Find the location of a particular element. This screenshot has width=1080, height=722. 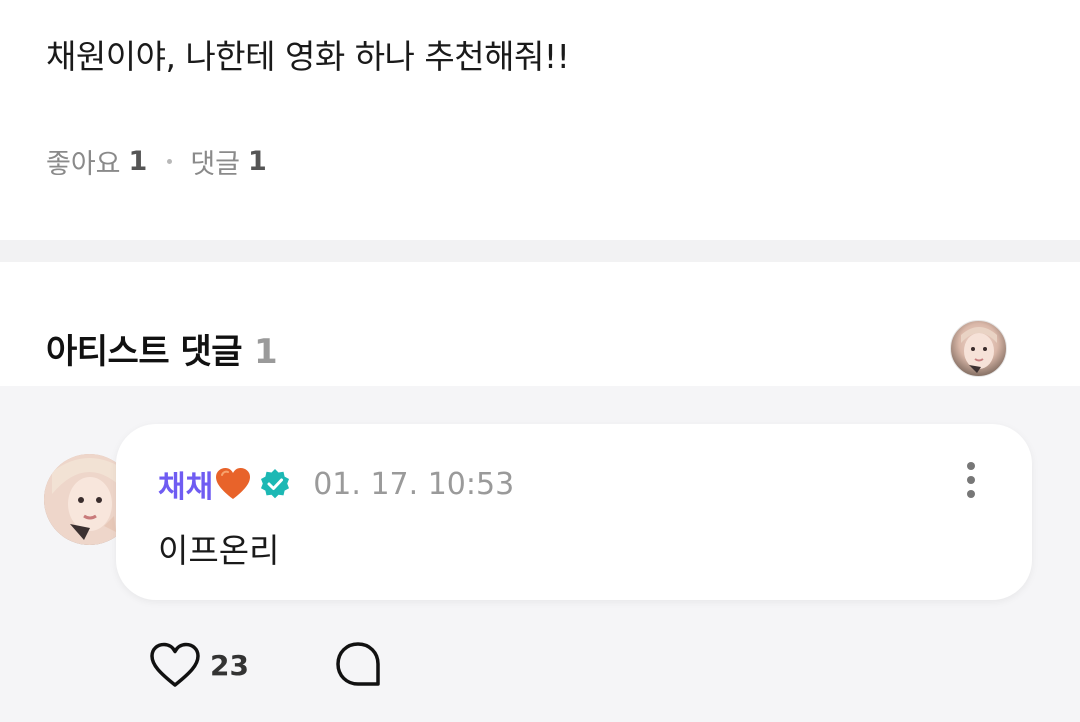

like-button: 23 is located at coordinates (198, 665).